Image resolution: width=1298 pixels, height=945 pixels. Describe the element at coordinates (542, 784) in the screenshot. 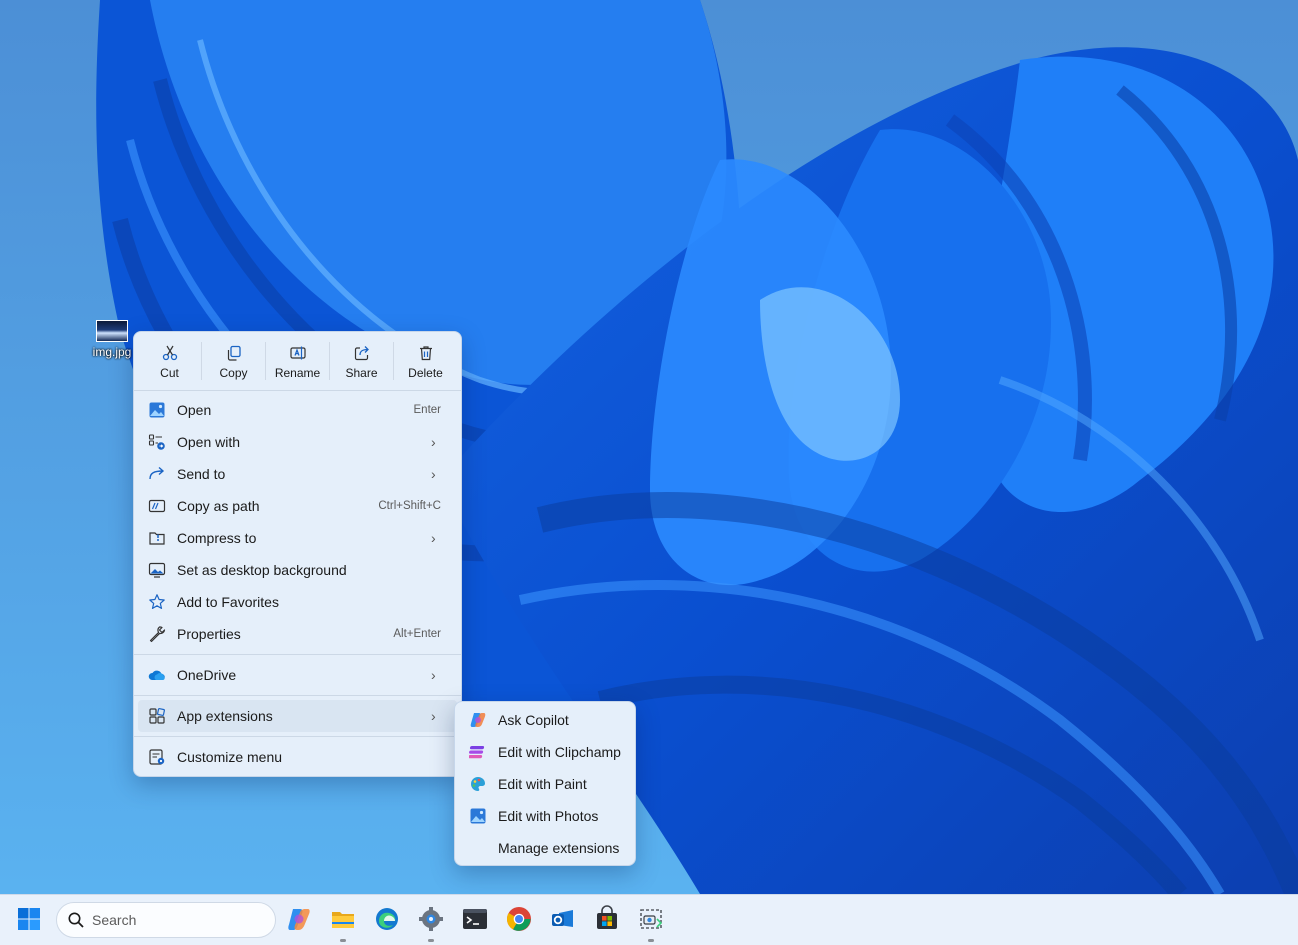

I see `submenu-item-label: Edit with Paint` at that location.